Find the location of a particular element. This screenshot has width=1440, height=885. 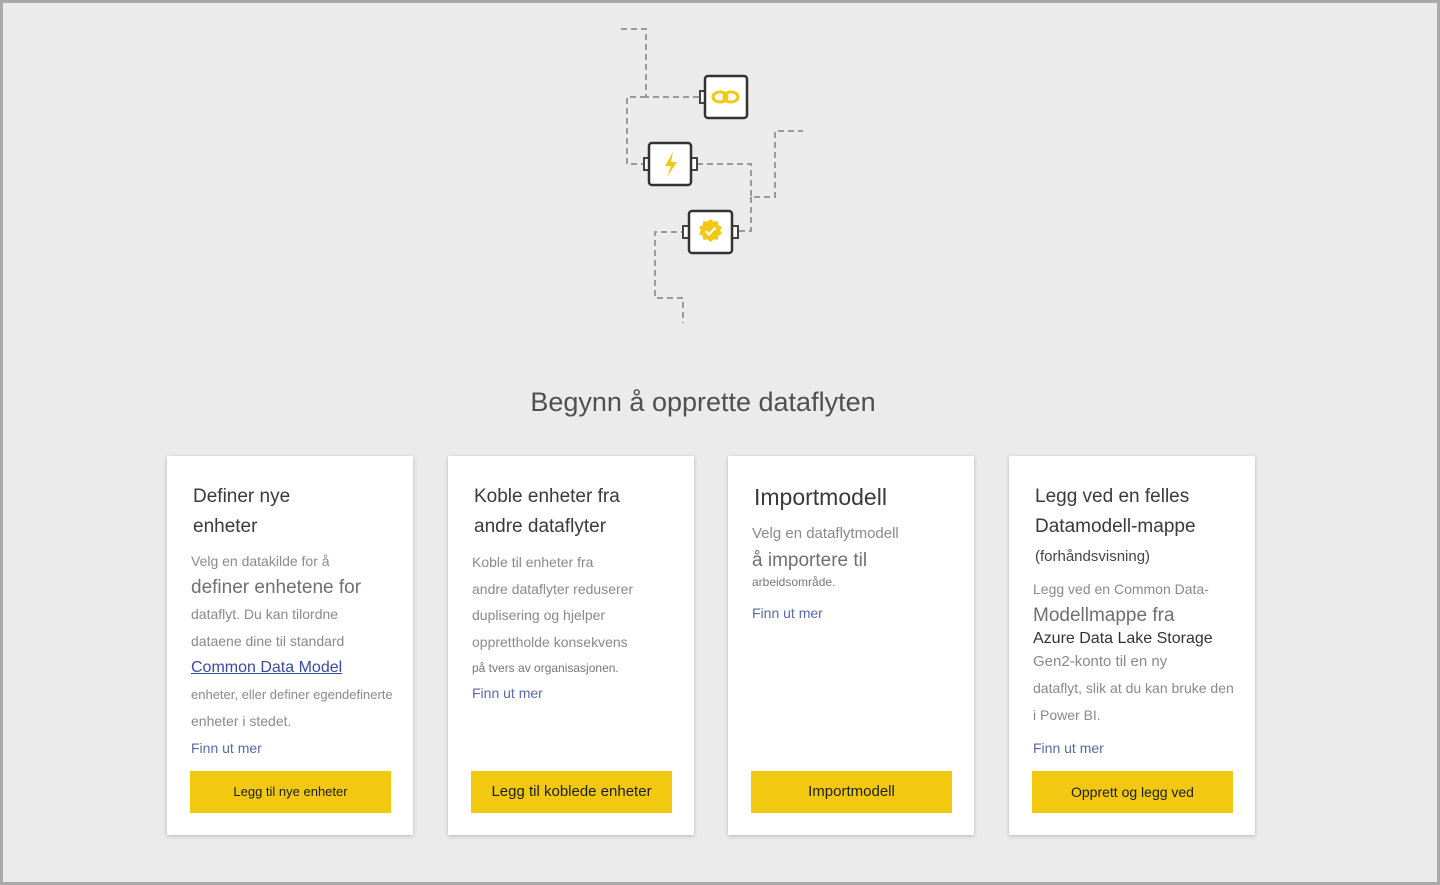

add-new-entities-button: Legg til nye enheter is located at coordinates (290, 792).